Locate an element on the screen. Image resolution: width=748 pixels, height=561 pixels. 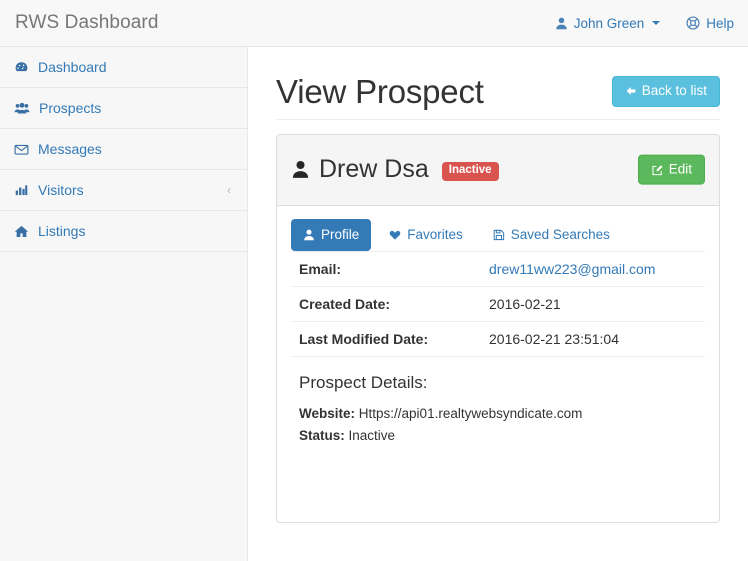
life-ring-icon is located at coordinates (693, 23).